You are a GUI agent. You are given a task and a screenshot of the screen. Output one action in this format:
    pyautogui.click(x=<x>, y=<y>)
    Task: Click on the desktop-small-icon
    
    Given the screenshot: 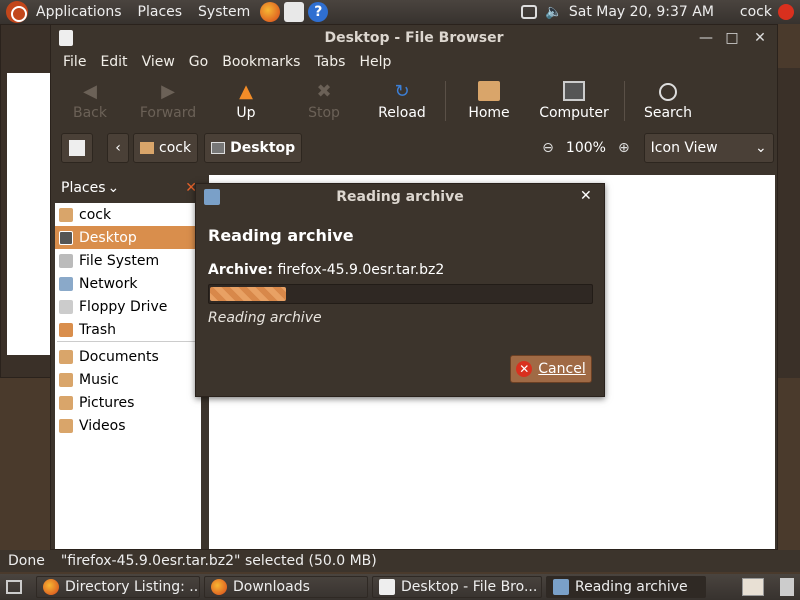 What is the action you would take?
    pyautogui.click(x=218, y=148)
    